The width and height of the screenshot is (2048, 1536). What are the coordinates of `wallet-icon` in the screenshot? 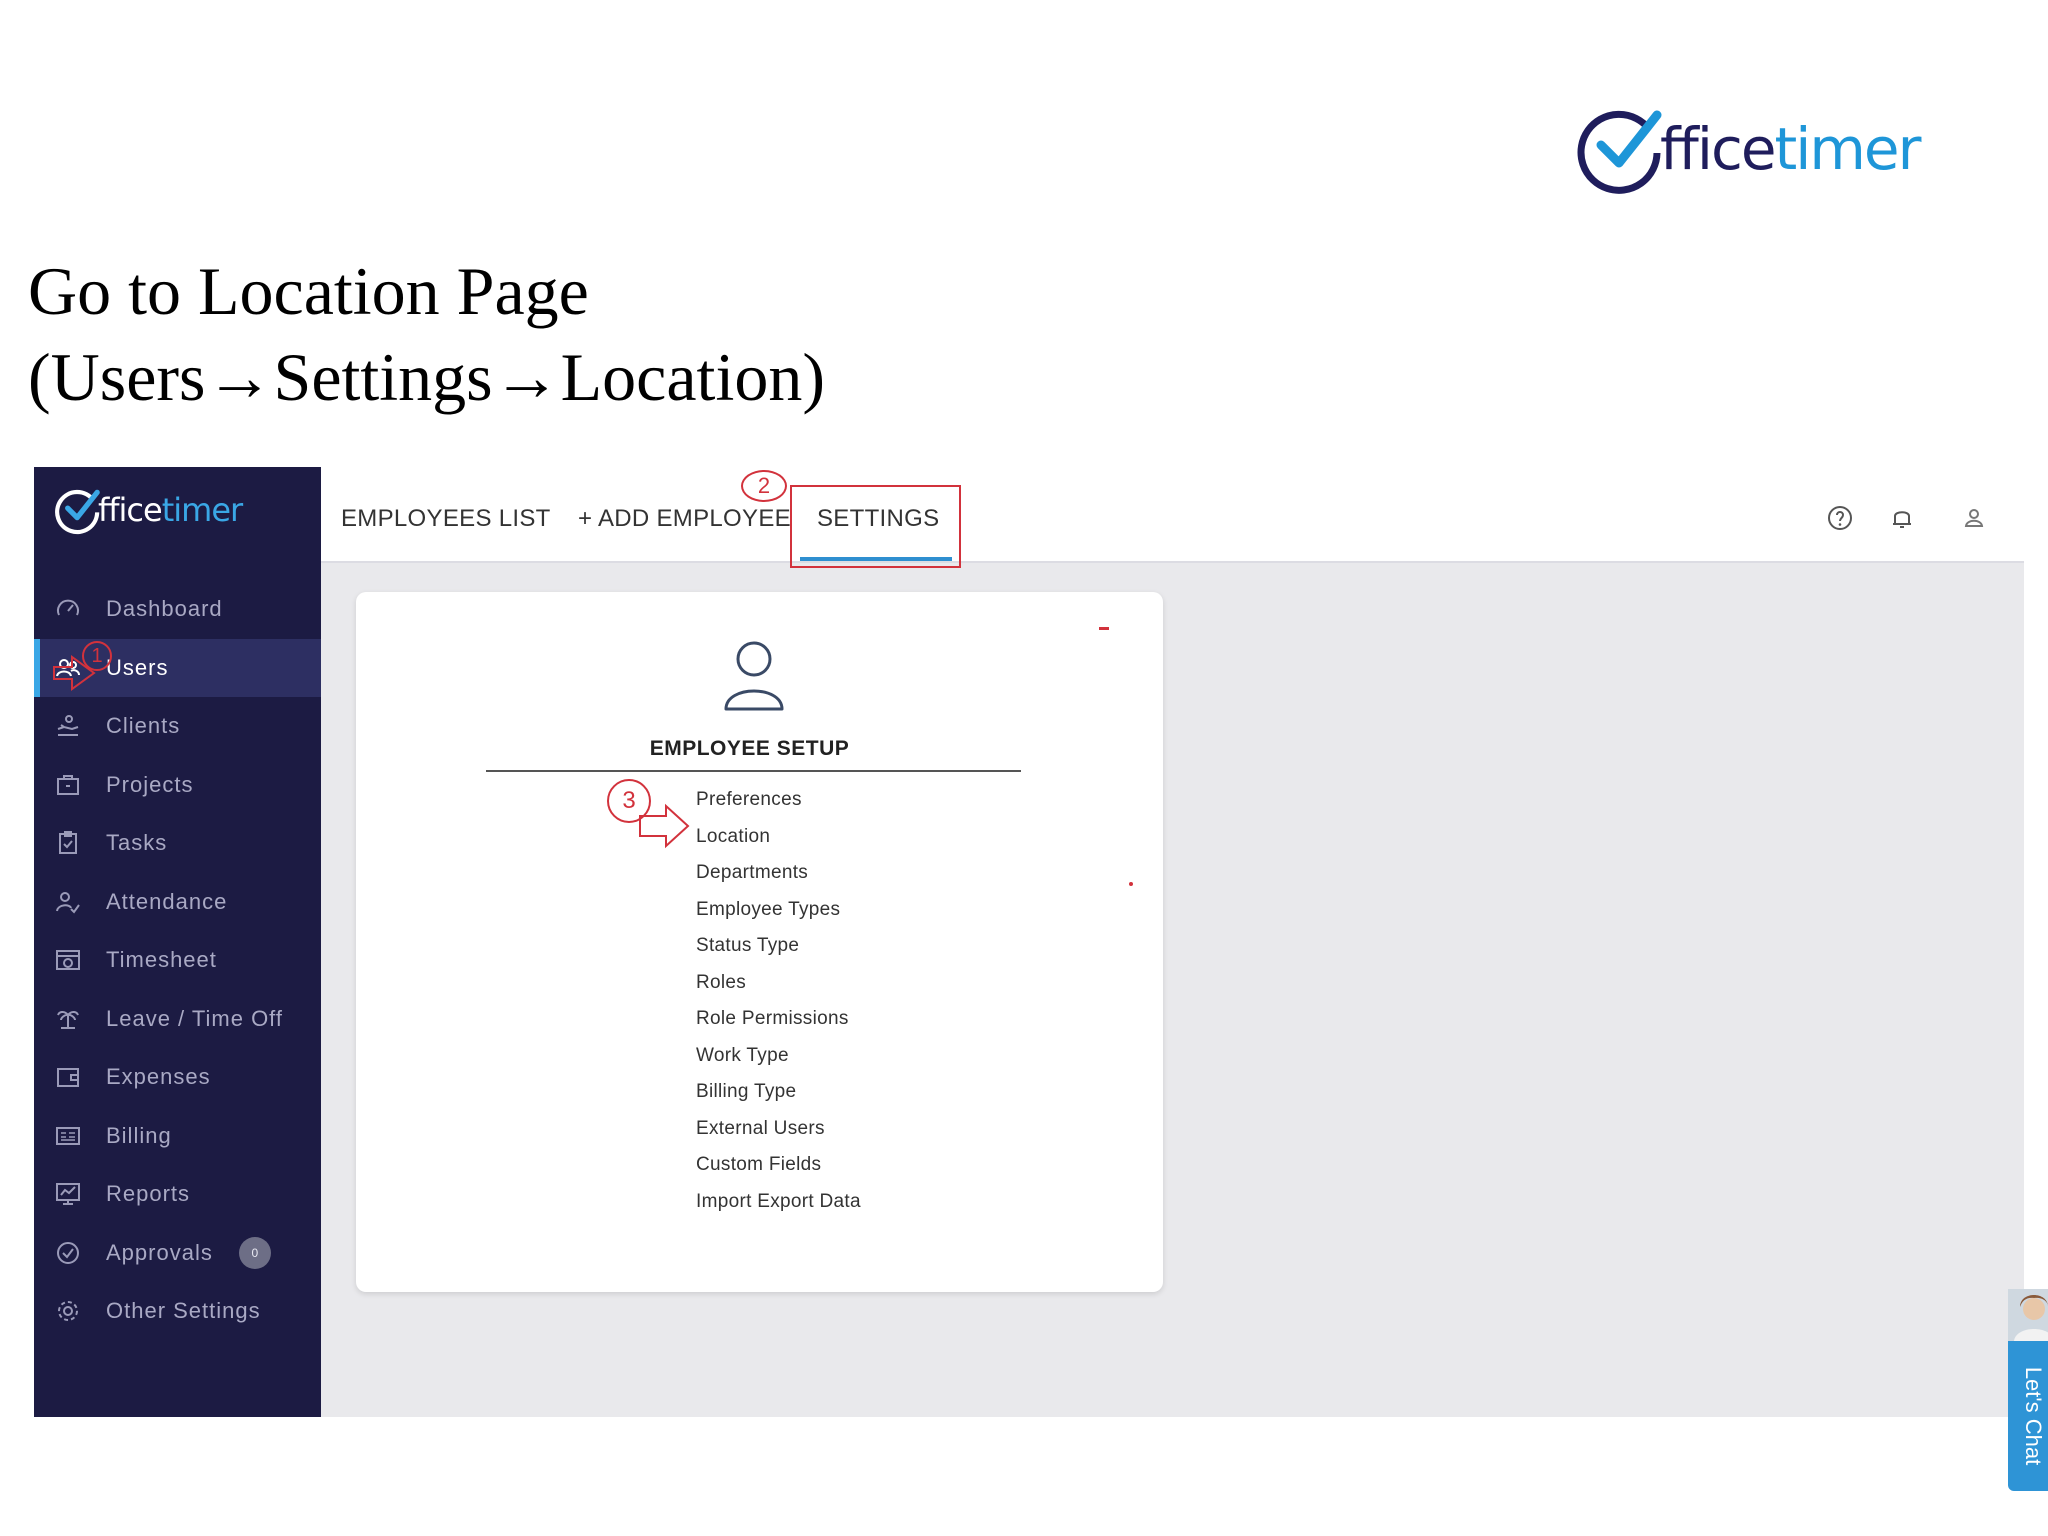 It's located at (68, 1077).